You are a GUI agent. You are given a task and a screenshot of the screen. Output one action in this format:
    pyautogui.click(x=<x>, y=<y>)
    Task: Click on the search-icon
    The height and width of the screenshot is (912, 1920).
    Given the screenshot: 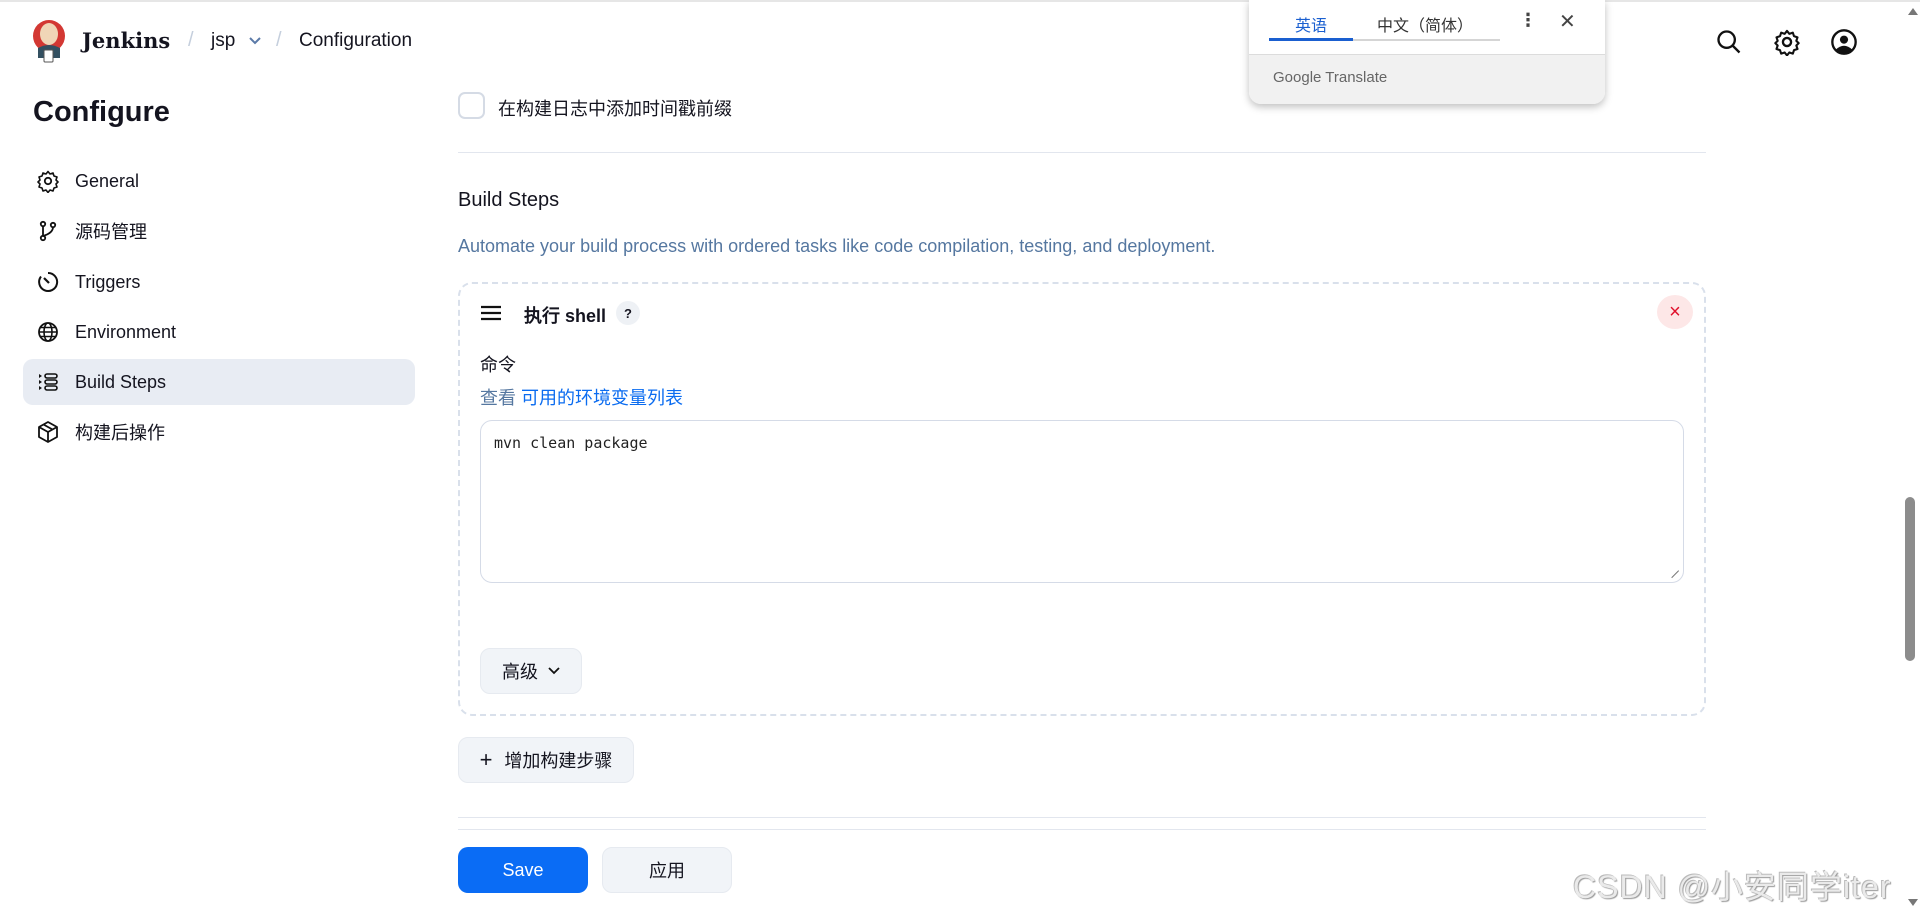 What is the action you would take?
    pyautogui.click(x=1729, y=42)
    